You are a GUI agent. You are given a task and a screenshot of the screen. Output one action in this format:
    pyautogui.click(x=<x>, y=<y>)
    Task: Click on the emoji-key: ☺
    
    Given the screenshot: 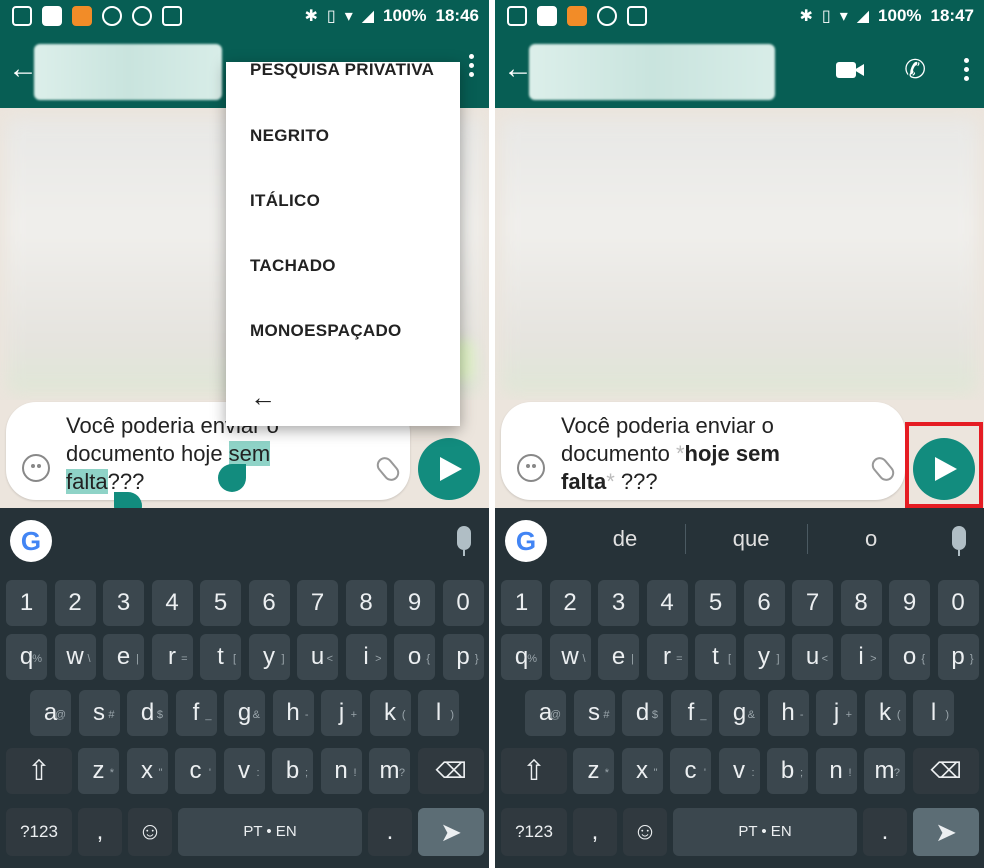 What is the action you would take?
    pyautogui.click(x=645, y=832)
    